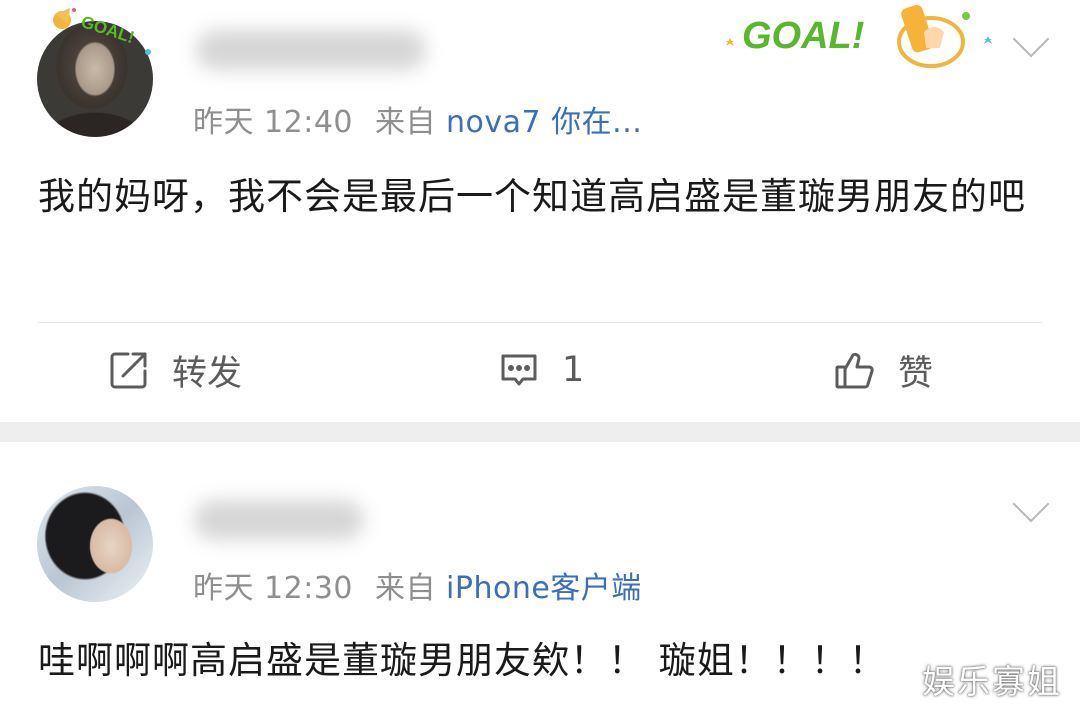 This screenshot has height=725, width=1080. Describe the element at coordinates (544, 588) in the screenshot. I see `post-source-link: iPhone客户端` at that location.